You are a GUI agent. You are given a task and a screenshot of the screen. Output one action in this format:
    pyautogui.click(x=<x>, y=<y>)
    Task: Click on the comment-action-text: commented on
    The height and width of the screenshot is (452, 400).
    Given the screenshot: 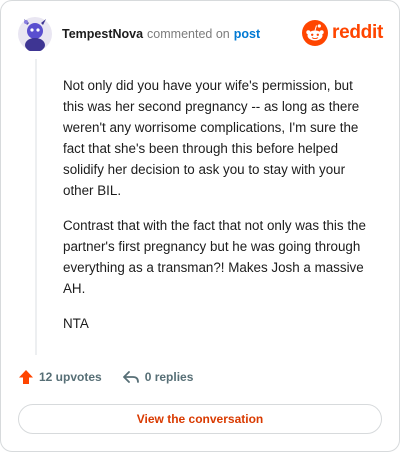 What is the action you would take?
    pyautogui.click(x=188, y=34)
    